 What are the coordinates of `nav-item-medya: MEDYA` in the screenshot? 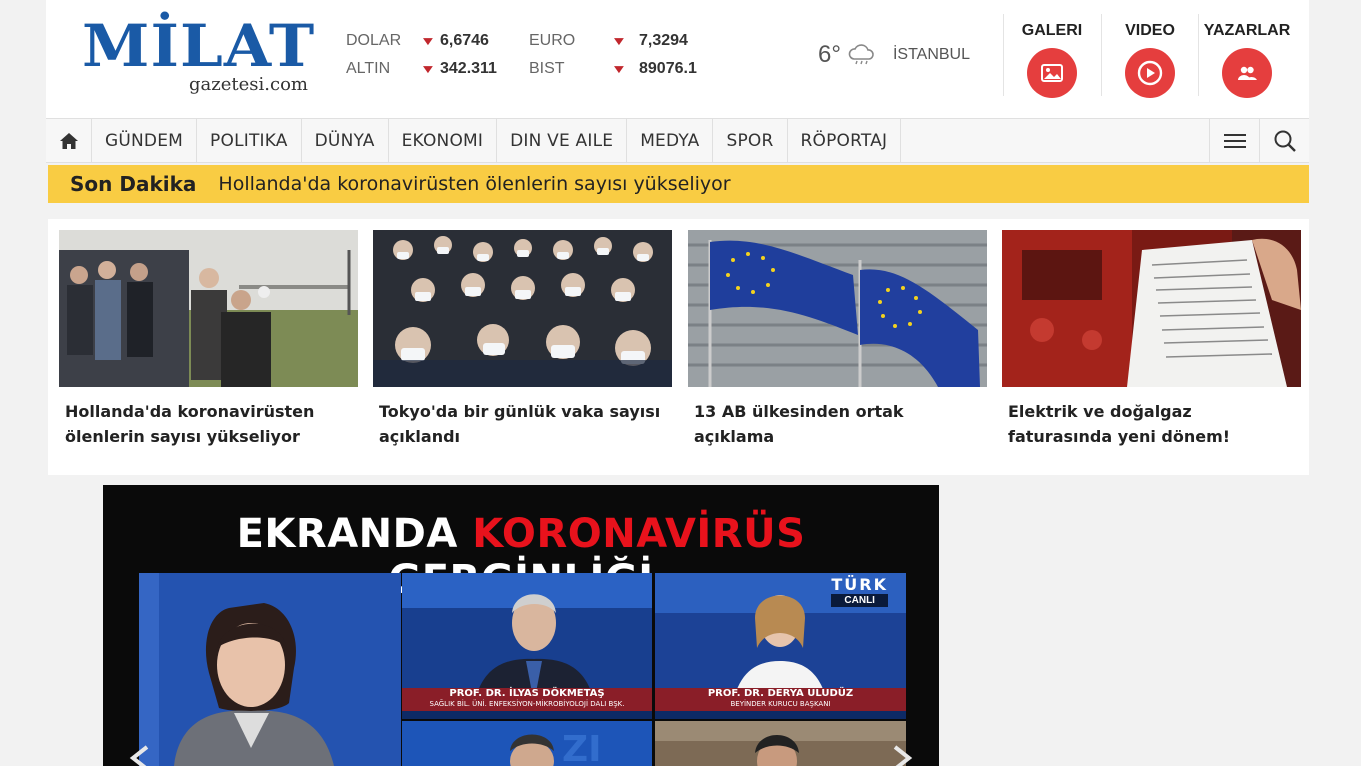 It's located at (670, 140).